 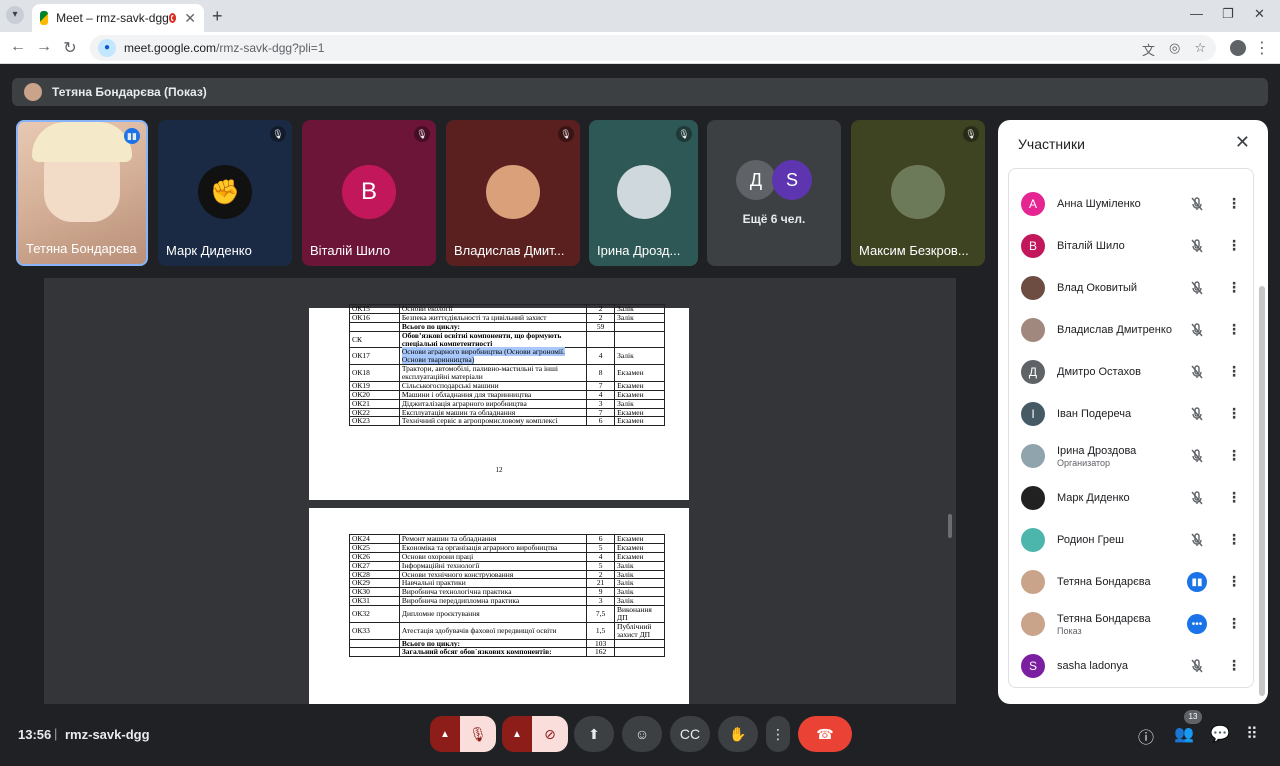 What do you see at coordinates (1262, 491) in the screenshot?
I see `panel-scrollbar` at bounding box center [1262, 491].